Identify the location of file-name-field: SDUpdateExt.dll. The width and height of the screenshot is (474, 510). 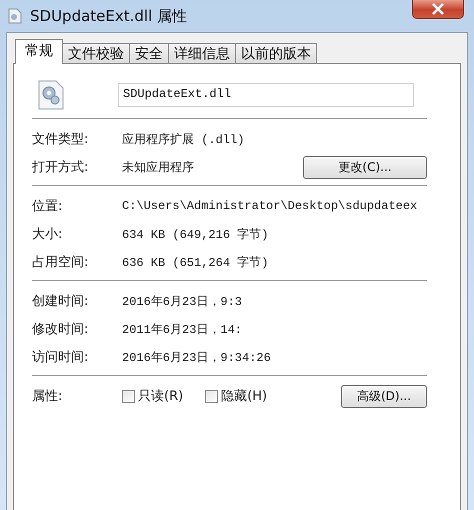
(266, 95).